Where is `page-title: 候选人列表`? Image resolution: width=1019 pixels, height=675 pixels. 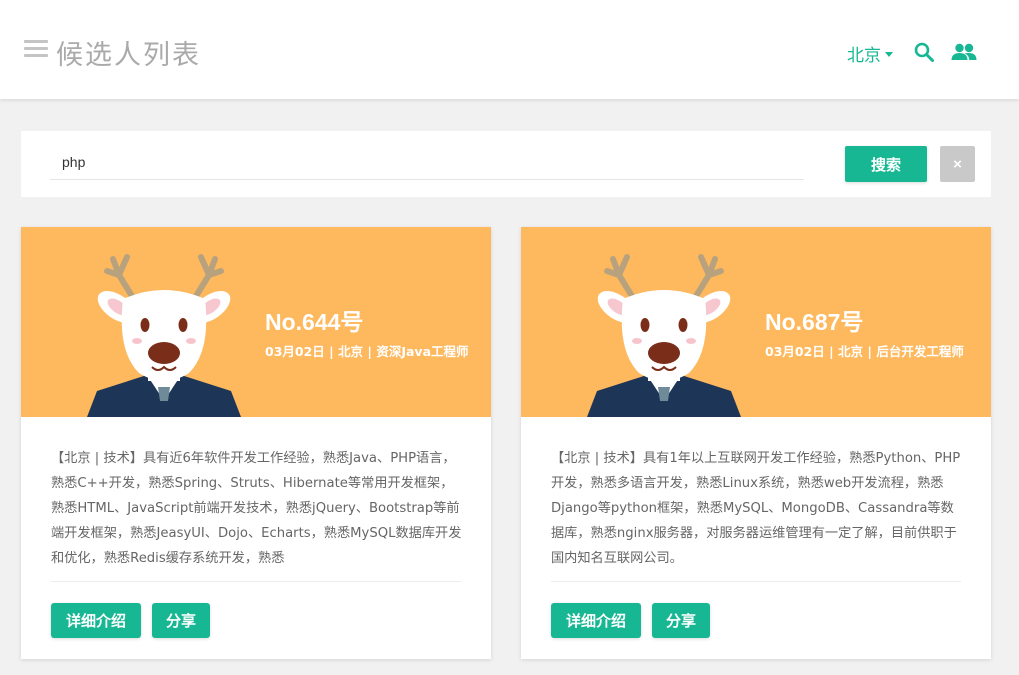 page-title: 候选人列表 is located at coordinates (128, 55).